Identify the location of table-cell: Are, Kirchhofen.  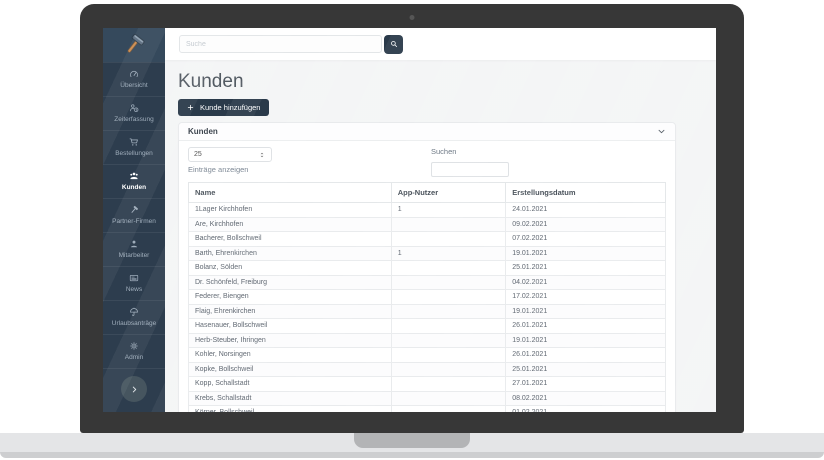
(290, 224).